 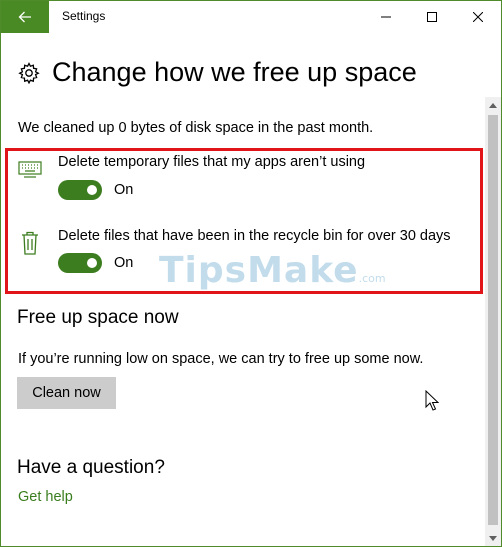 I want to click on back-button, so click(x=25, y=17).